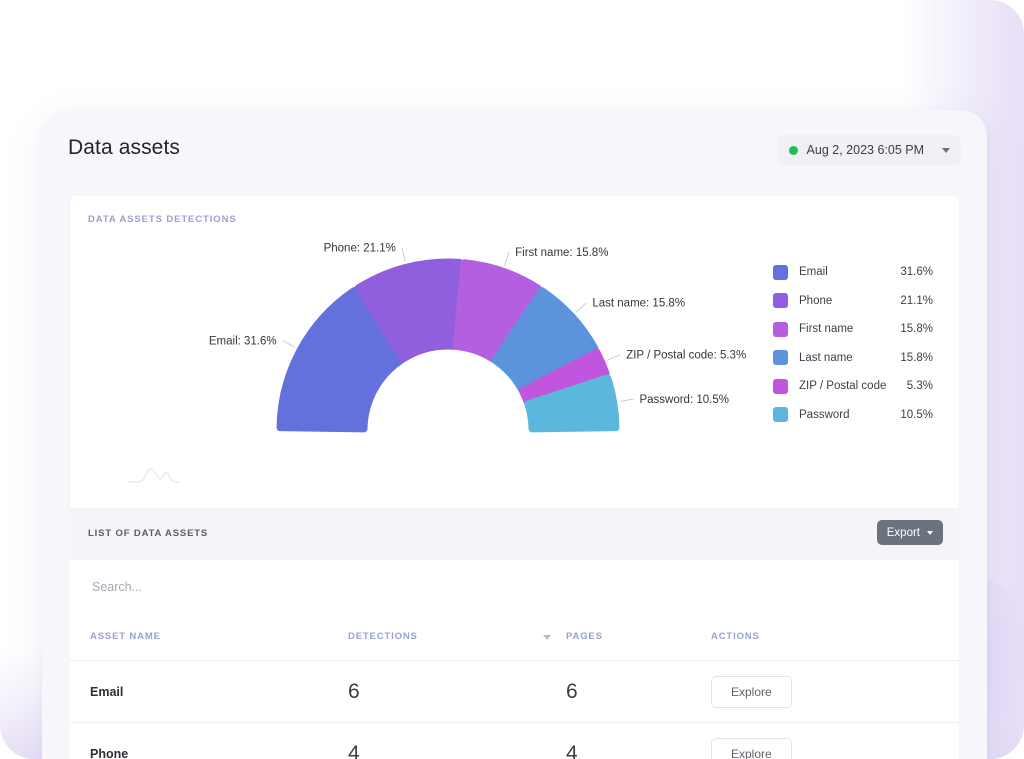 The image size is (1024, 759). What do you see at coordinates (916, 414) in the screenshot?
I see `legend-item-value: 10.5%` at bounding box center [916, 414].